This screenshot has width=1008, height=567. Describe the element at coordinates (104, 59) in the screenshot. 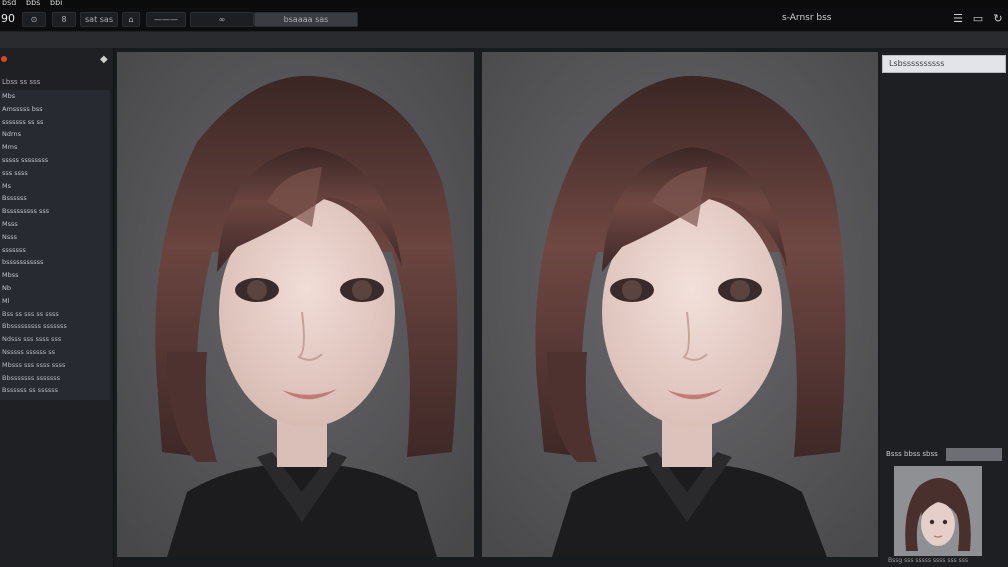

I see `pin-icon: ◆` at that location.